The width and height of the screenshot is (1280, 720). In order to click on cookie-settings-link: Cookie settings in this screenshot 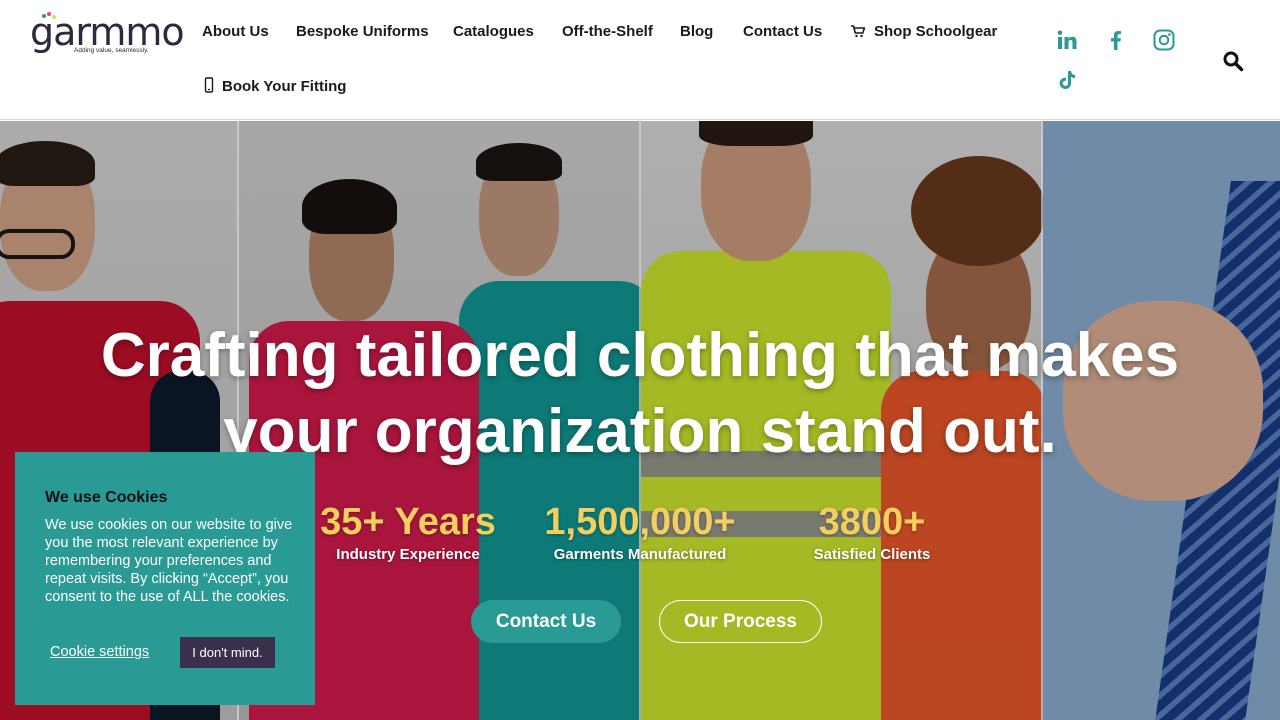, I will do `click(99, 652)`.